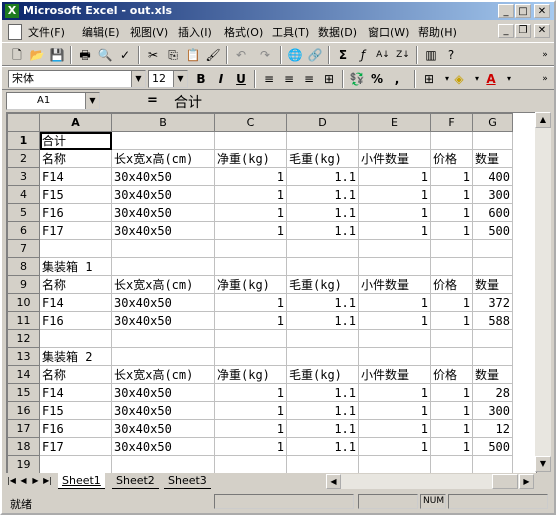  What do you see at coordinates (85, 55) in the screenshot?
I see `print-icon: 🖶` at bounding box center [85, 55].